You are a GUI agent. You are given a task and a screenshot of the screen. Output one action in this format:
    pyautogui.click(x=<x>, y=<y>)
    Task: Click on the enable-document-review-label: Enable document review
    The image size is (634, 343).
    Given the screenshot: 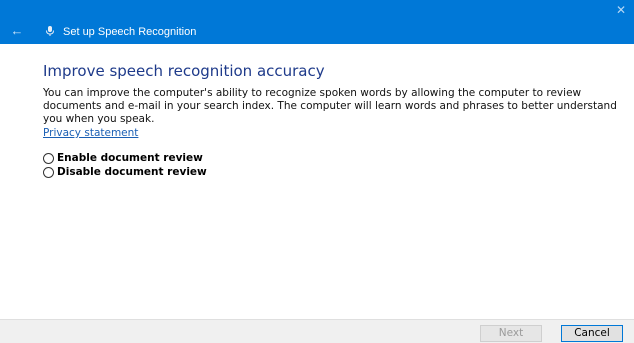 What is the action you would take?
    pyautogui.click(x=130, y=158)
    